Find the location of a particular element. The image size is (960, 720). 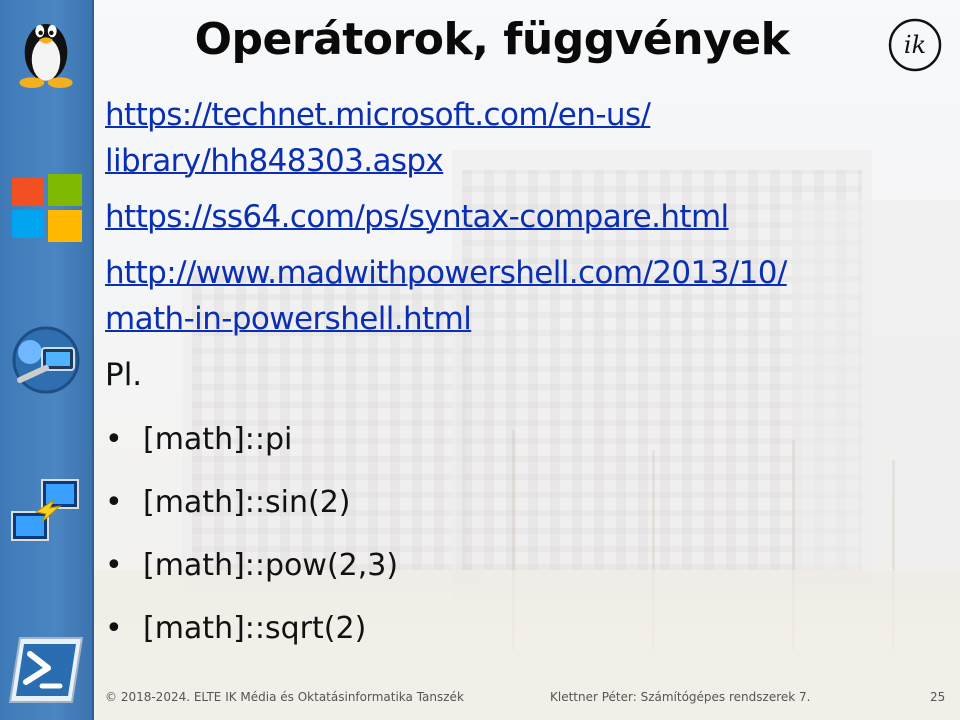

example-text: [math]::sin(2) is located at coordinates (247, 502).